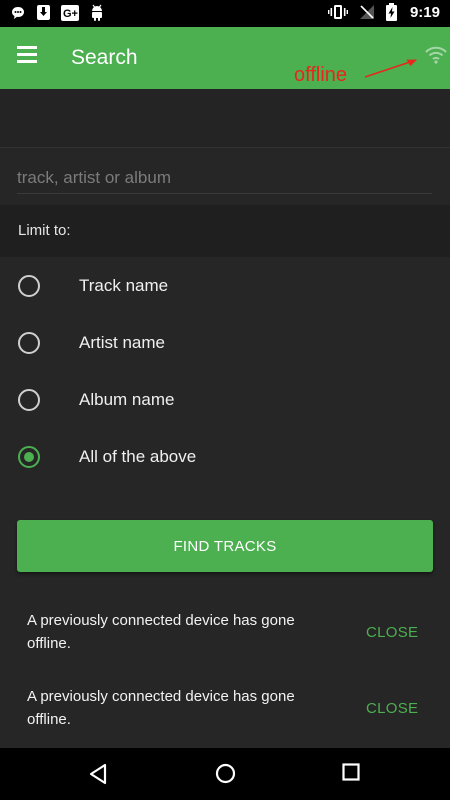 The height and width of the screenshot is (800, 450). Describe the element at coordinates (225, 147) in the screenshot. I see `divider` at that location.